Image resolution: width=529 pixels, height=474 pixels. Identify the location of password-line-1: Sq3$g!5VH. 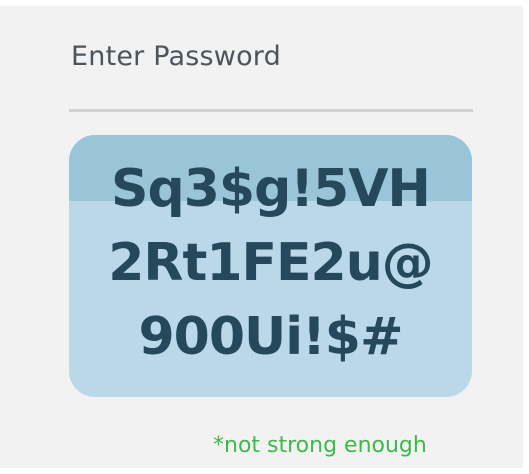
(271, 189).